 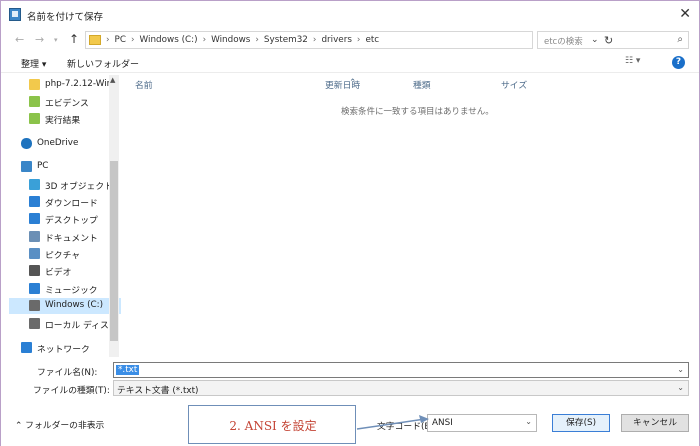 What do you see at coordinates (26, 143) in the screenshot?
I see `onedrive-icon` at bounding box center [26, 143].